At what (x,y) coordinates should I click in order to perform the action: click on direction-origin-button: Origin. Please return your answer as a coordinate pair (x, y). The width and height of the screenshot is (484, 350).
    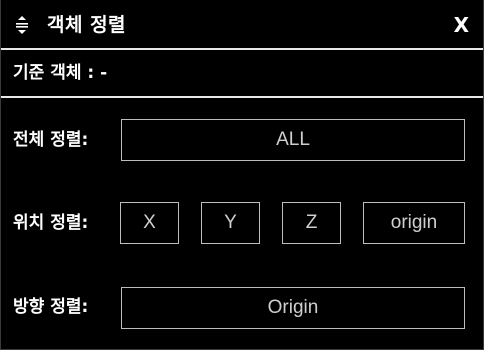
    Looking at the image, I should click on (293, 308).